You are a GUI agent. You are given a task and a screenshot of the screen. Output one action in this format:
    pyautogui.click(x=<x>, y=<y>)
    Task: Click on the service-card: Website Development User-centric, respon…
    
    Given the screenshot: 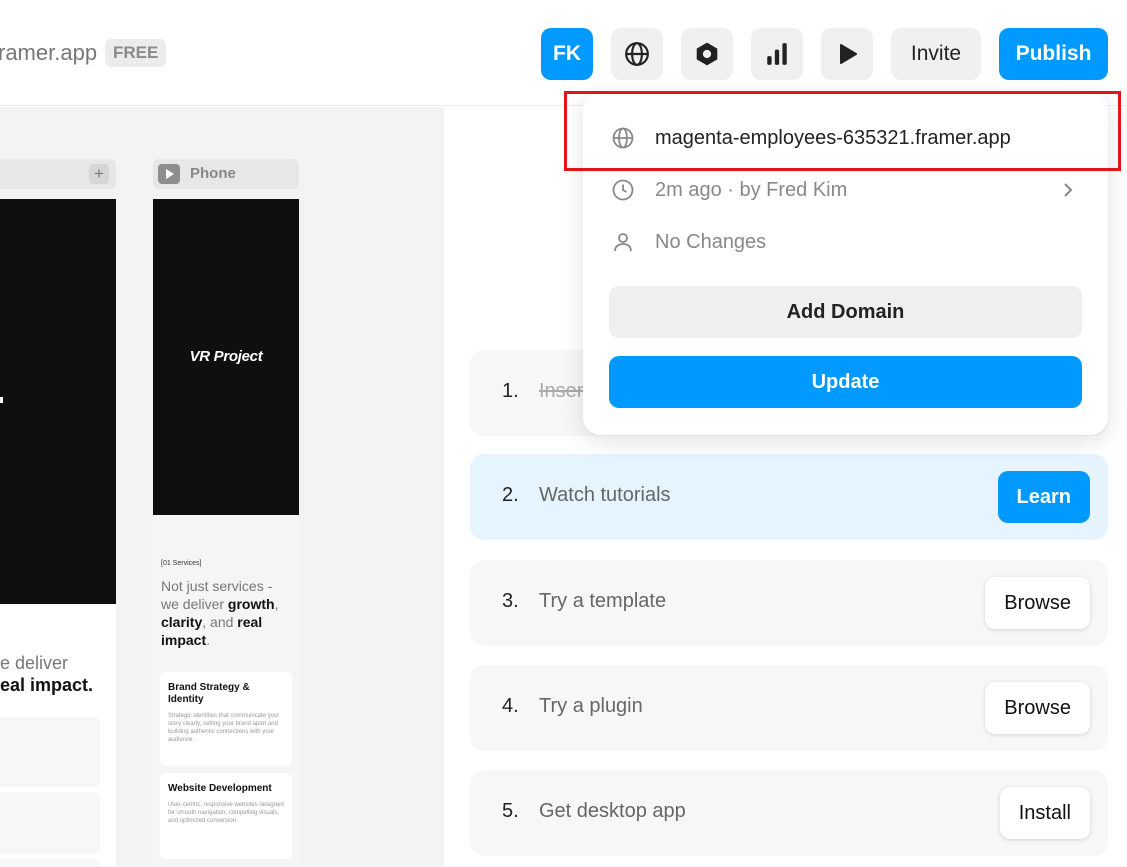 What is the action you would take?
    pyautogui.click(x=226, y=816)
    